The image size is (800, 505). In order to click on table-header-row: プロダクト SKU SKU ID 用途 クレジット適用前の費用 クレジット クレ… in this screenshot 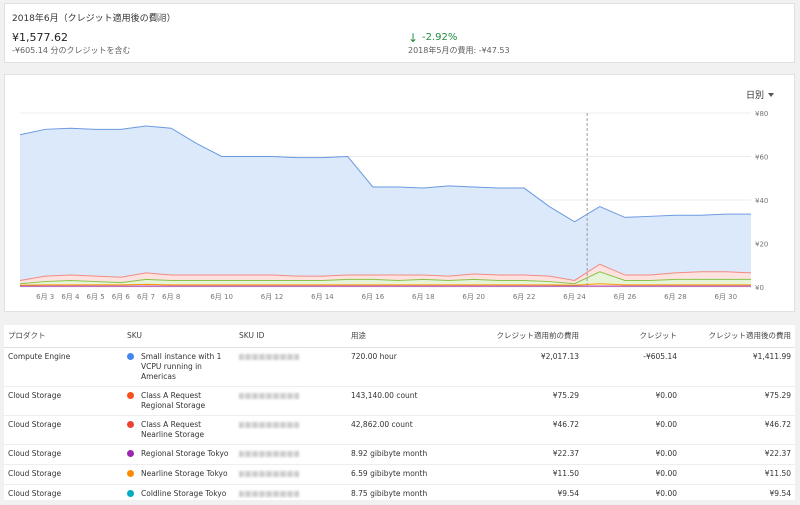, I will do `click(399, 336)`.